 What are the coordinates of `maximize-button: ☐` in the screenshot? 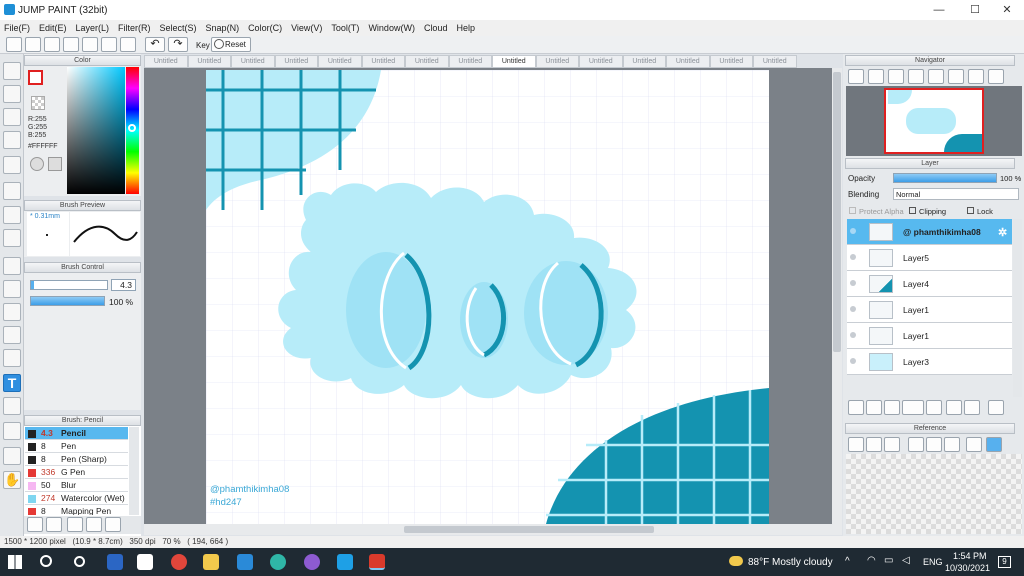 It's located at (975, 10).